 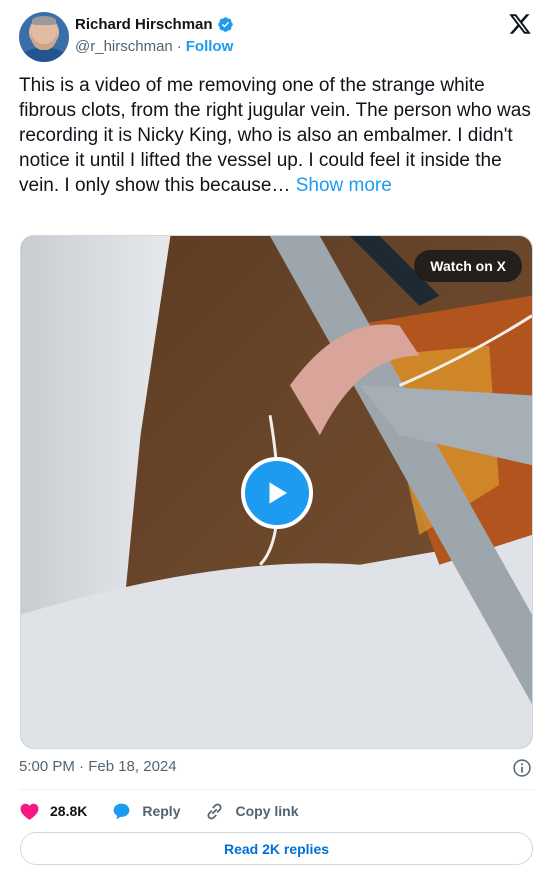 I want to click on tweet-timestamp: 5:00 PM · Feb 18, 2024, so click(x=98, y=766).